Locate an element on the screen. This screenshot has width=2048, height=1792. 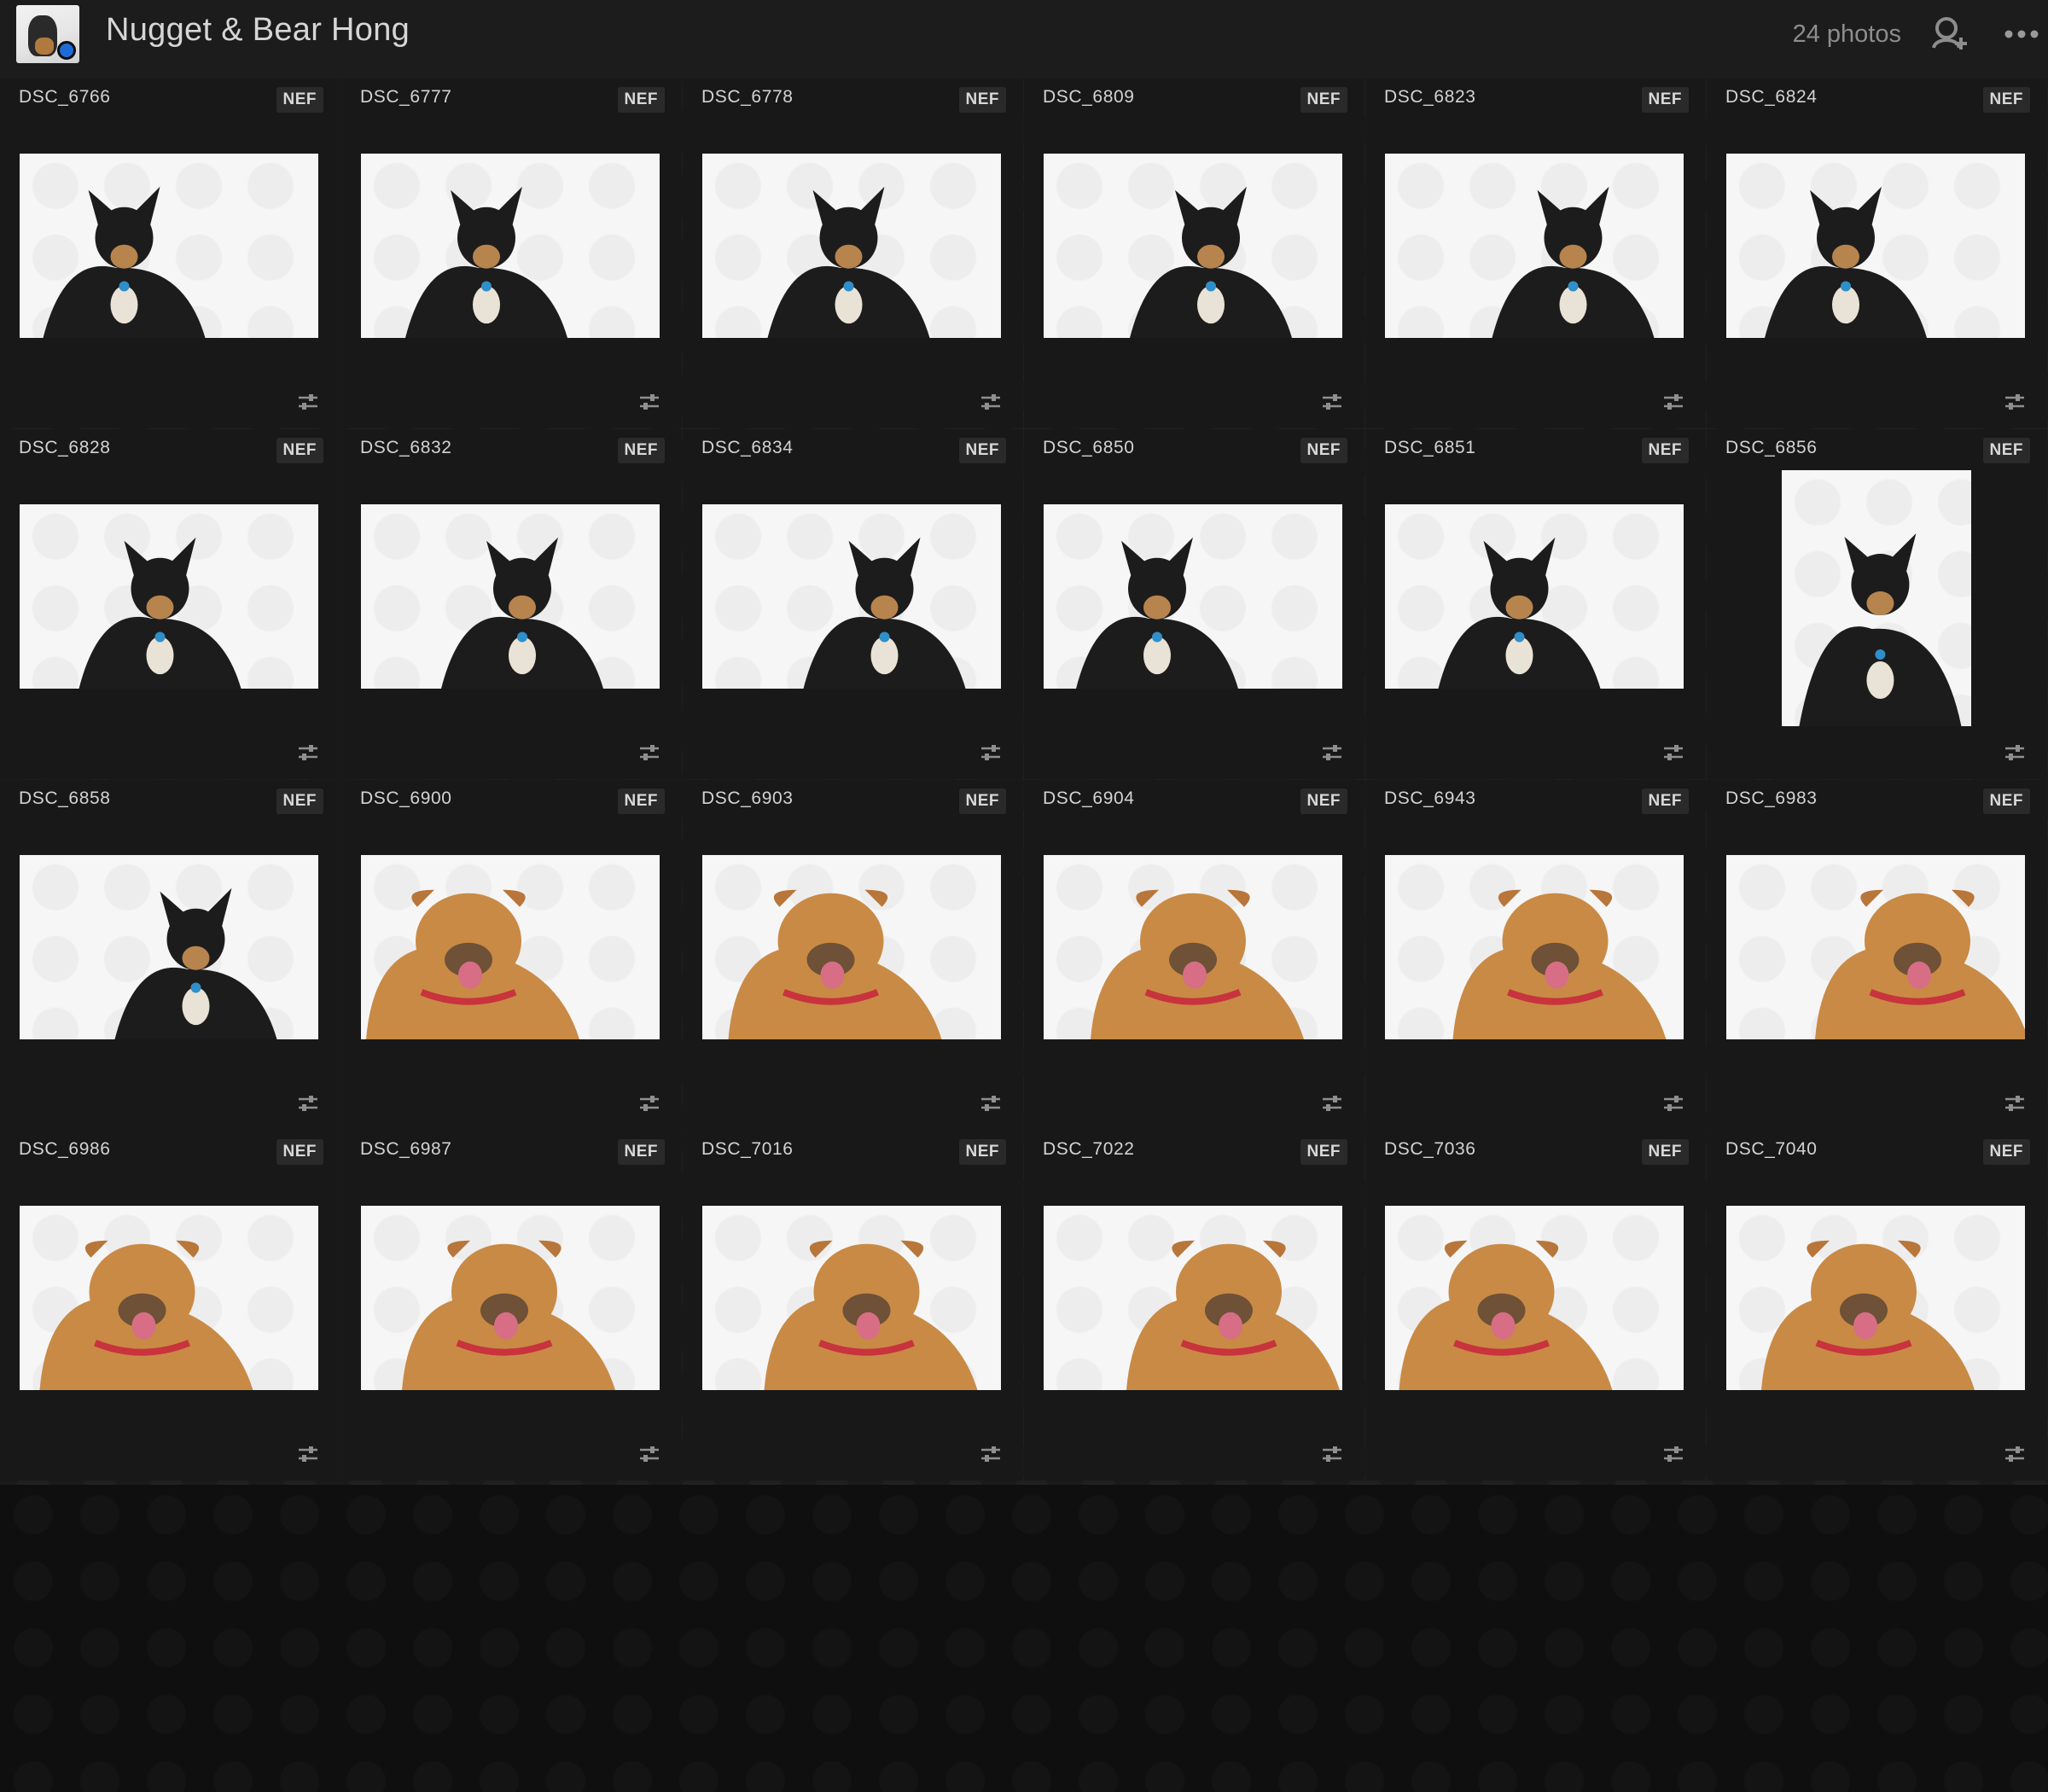
photo-filename: DSC_6828 is located at coordinates (65, 448).